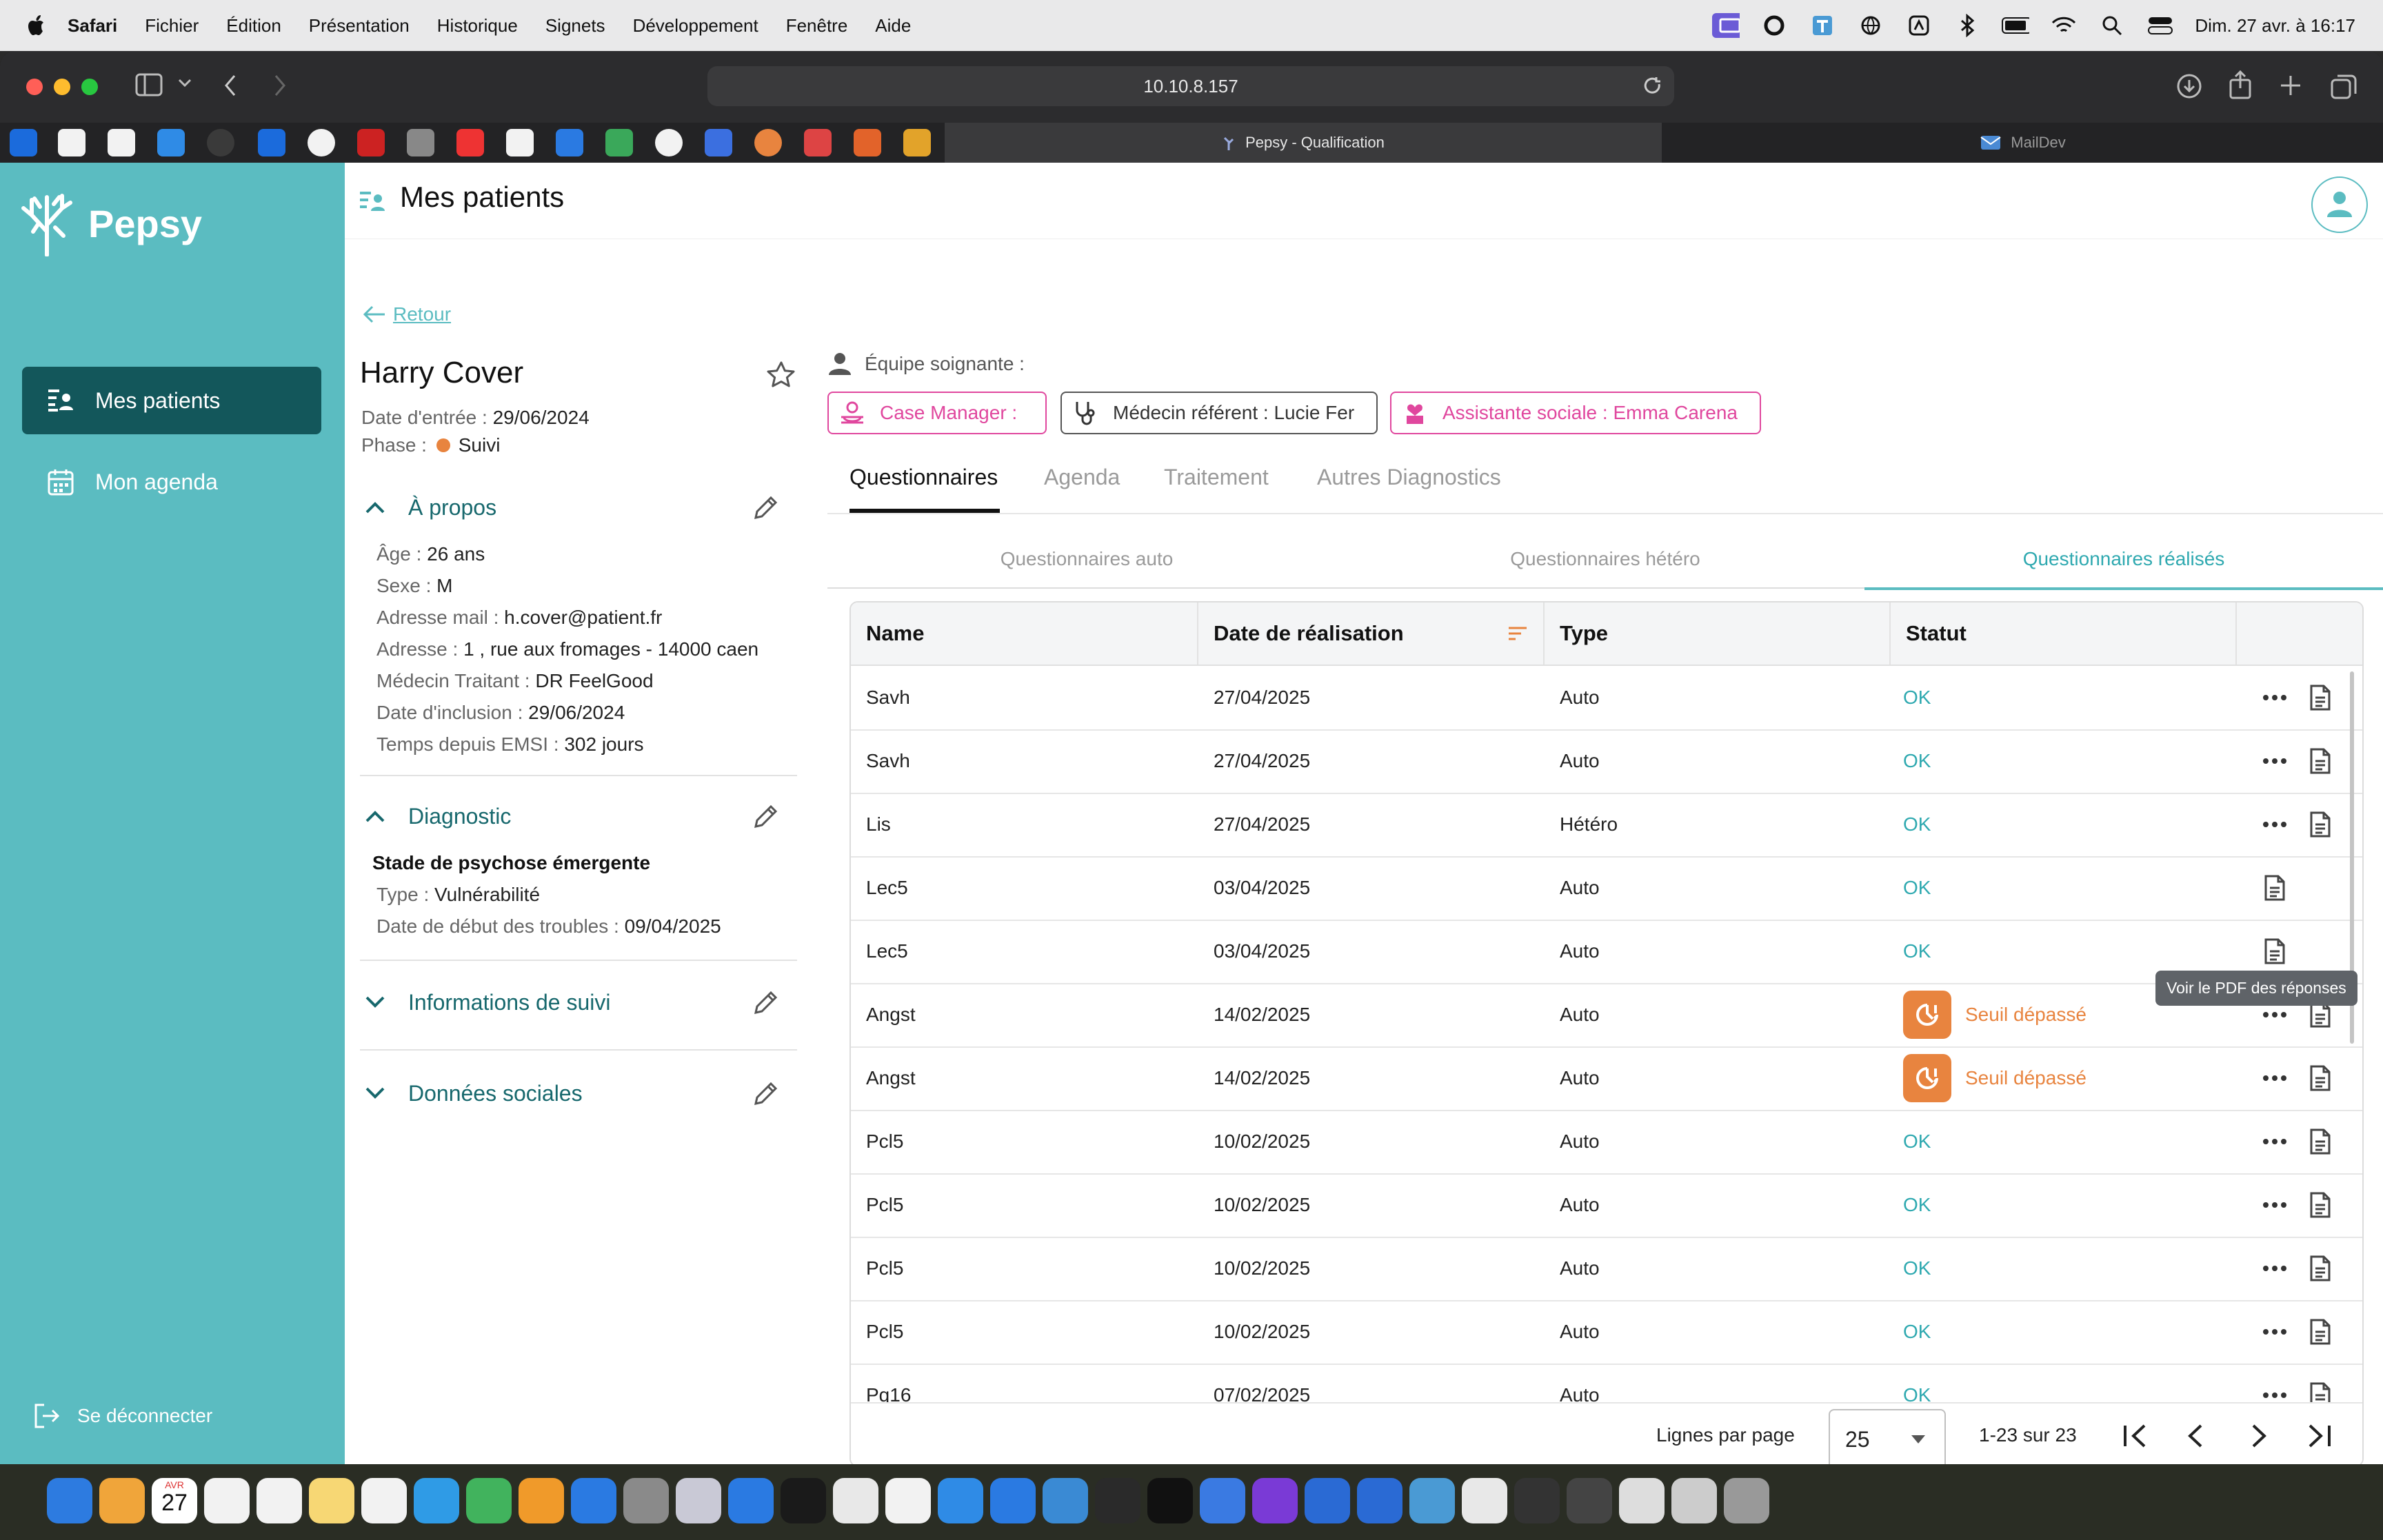 Image resolution: width=2383 pixels, height=1540 pixels. Describe the element at coordinates (420, 143) in the screenshot. I see `favorite-grey-icon` at that location.